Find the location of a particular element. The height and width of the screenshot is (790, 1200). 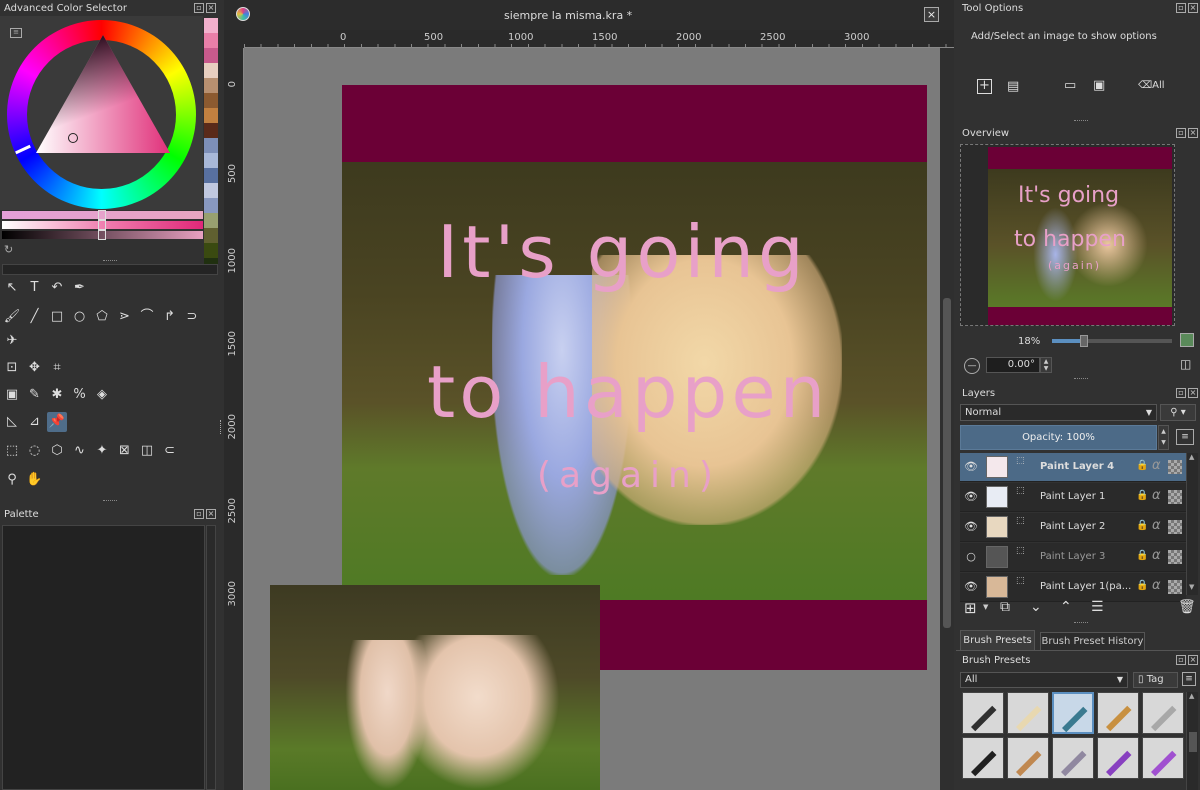

move-layer-up-icon: ⌃ is located at coordinates (1066, 607).